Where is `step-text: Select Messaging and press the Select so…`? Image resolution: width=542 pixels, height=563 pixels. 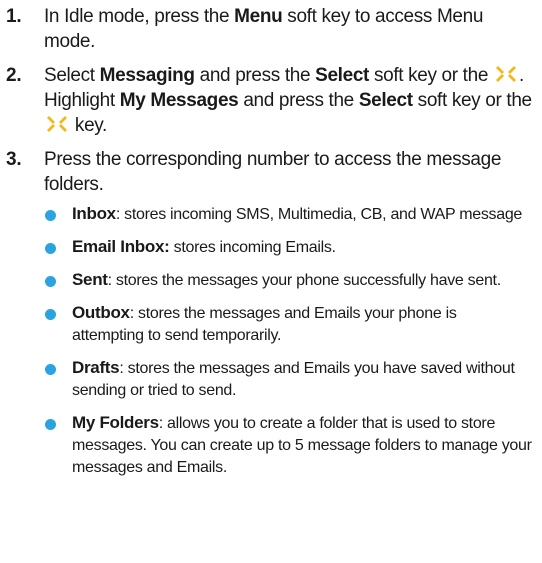 step-text: Select Messaging and press the Select so… is located at coordinates (288, 100).